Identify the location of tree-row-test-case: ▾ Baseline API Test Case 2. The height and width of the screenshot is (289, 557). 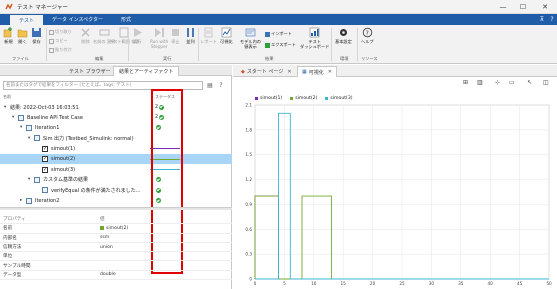
(116, 117).